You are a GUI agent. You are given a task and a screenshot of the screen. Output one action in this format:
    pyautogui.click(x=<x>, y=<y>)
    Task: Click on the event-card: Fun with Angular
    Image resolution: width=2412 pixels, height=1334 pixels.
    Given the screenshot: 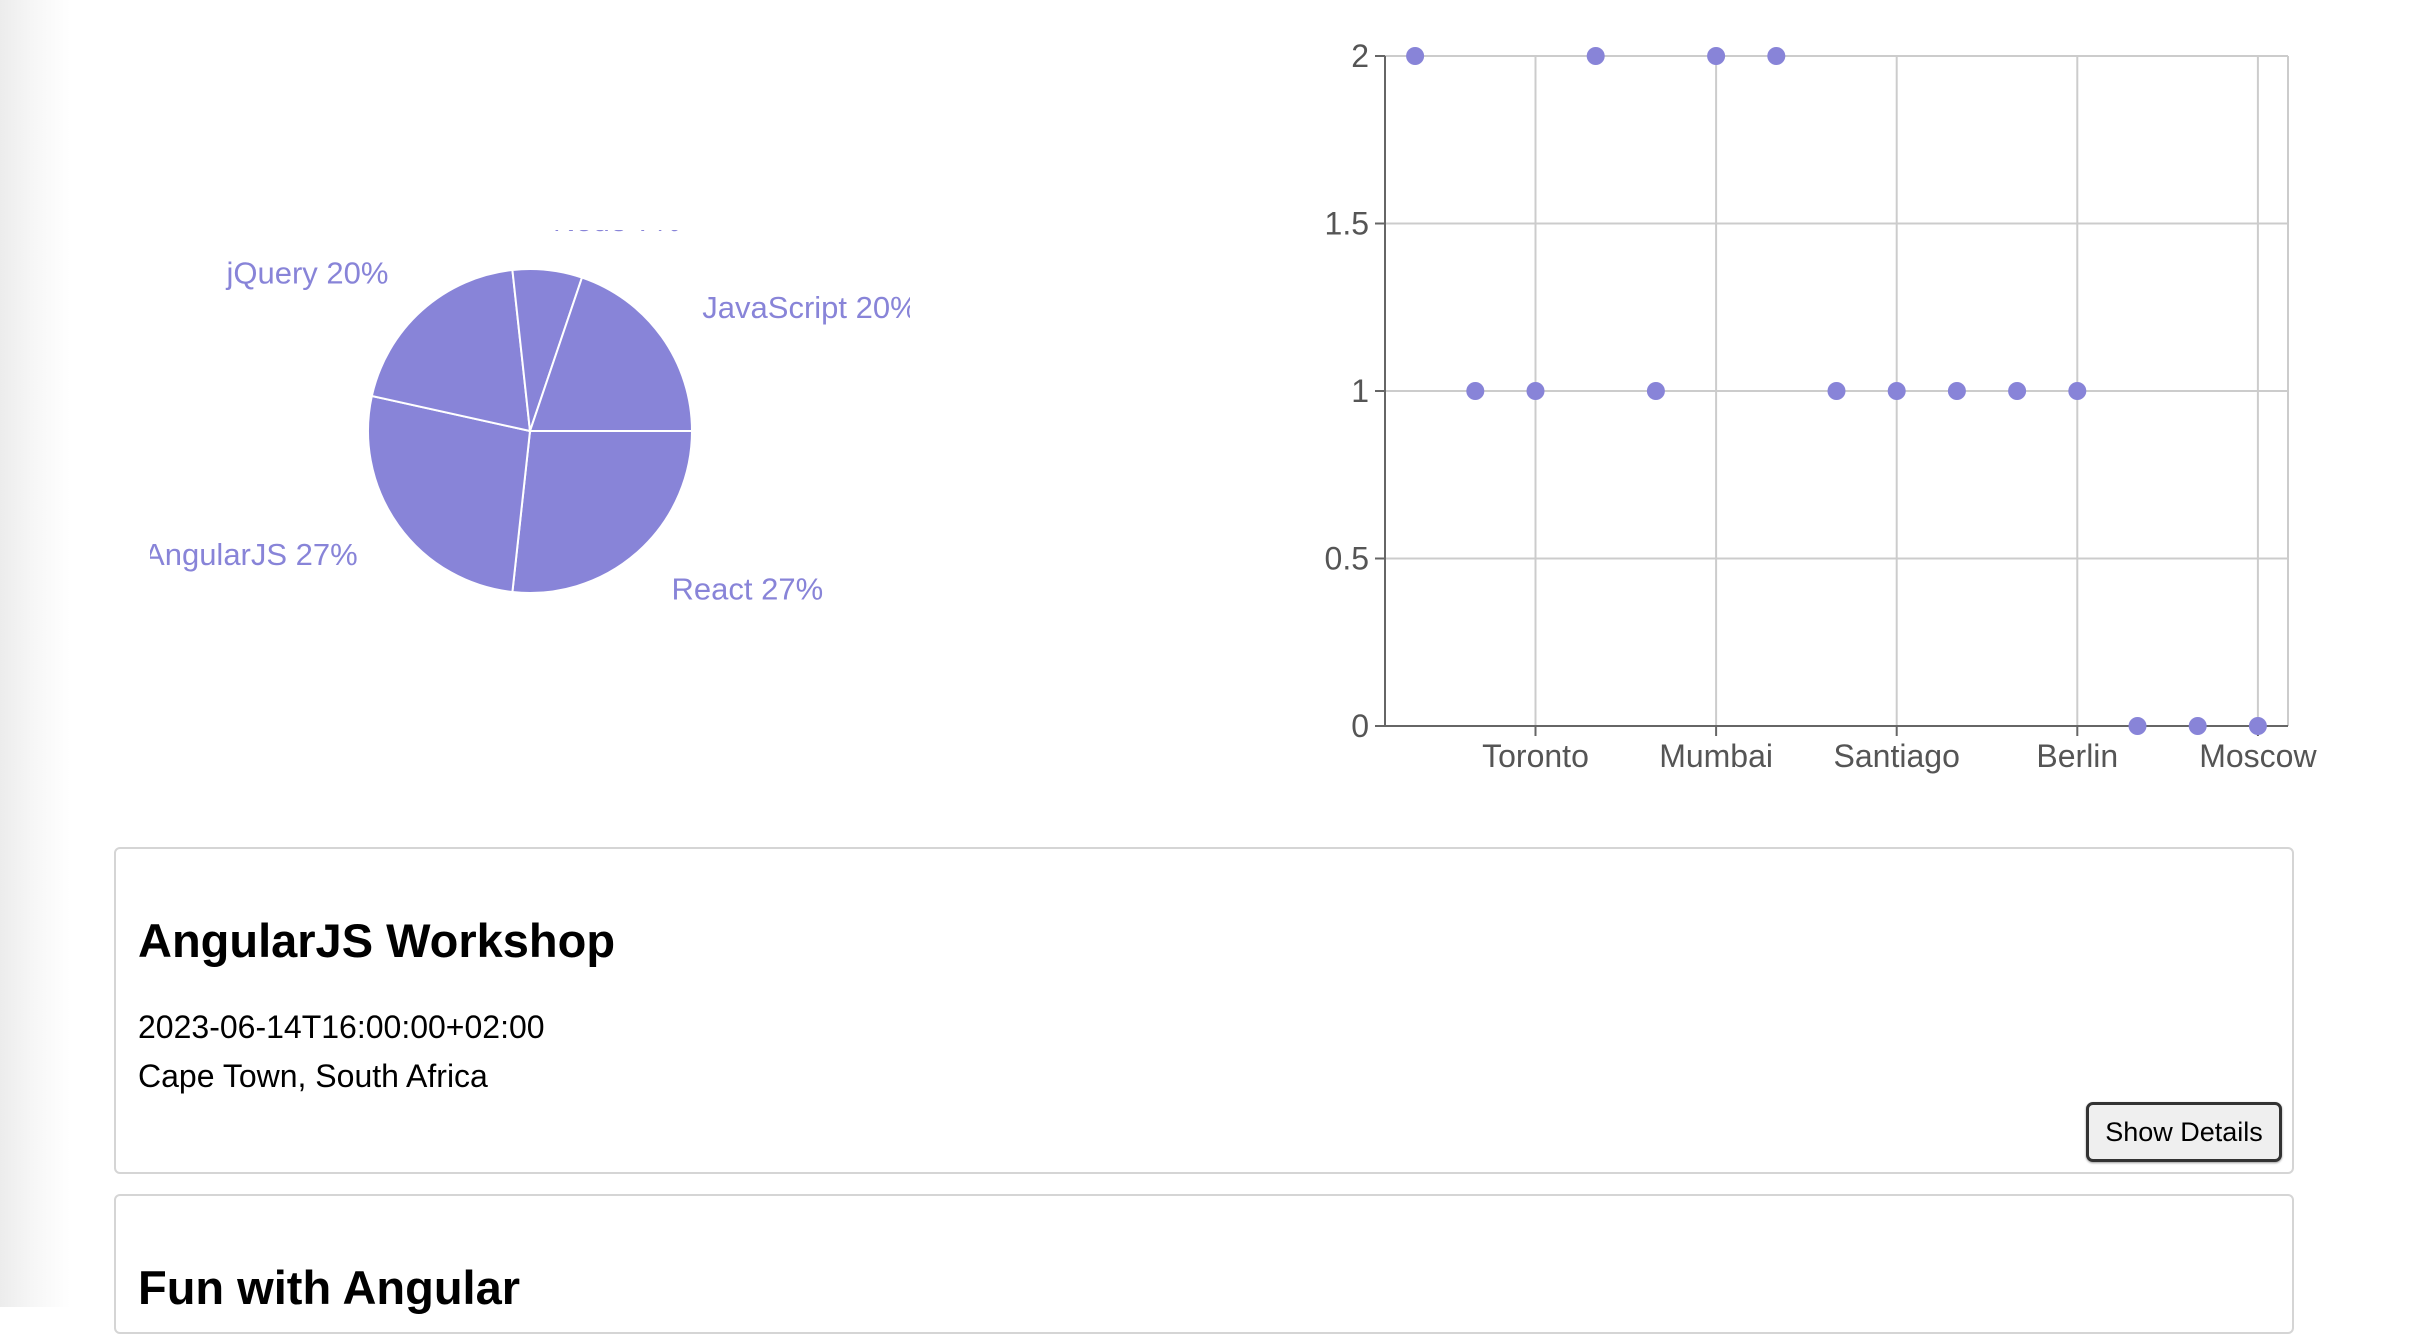 What is the action you would take?
    pyautogui.click(x=1204, y=1264)
    